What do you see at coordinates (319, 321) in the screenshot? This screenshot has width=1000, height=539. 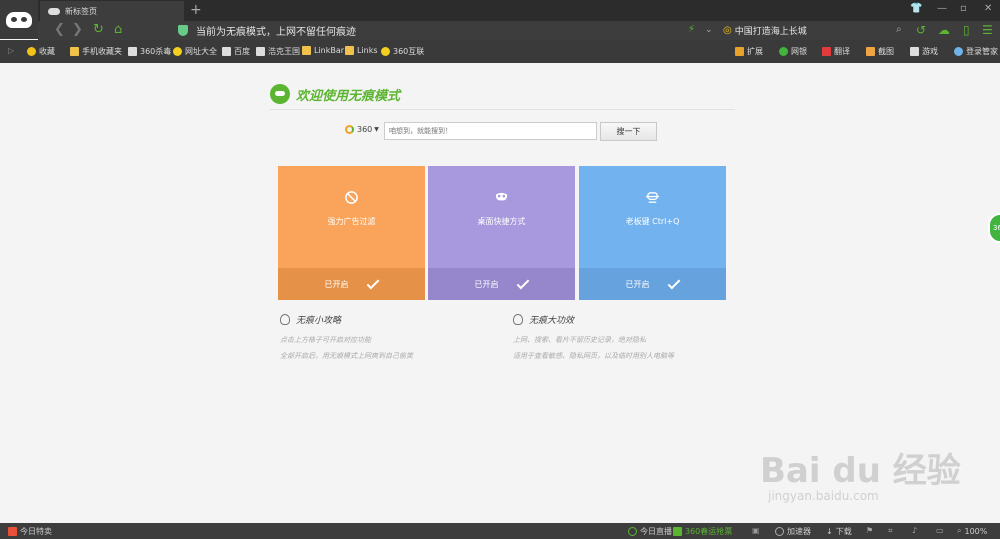 I see `tips-title: 无痕小攻略` at bounding box center [319, 321].